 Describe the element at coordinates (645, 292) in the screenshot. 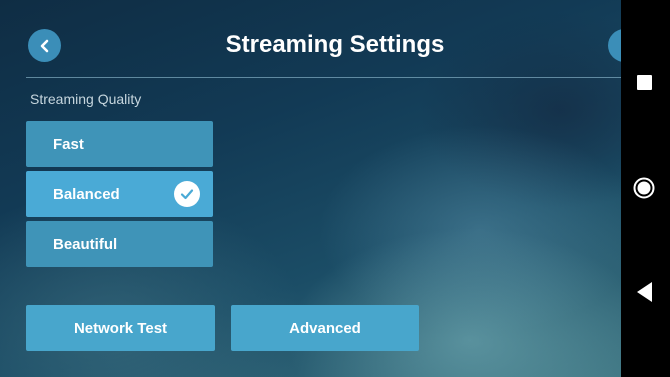

I see `back-icon` at that location.